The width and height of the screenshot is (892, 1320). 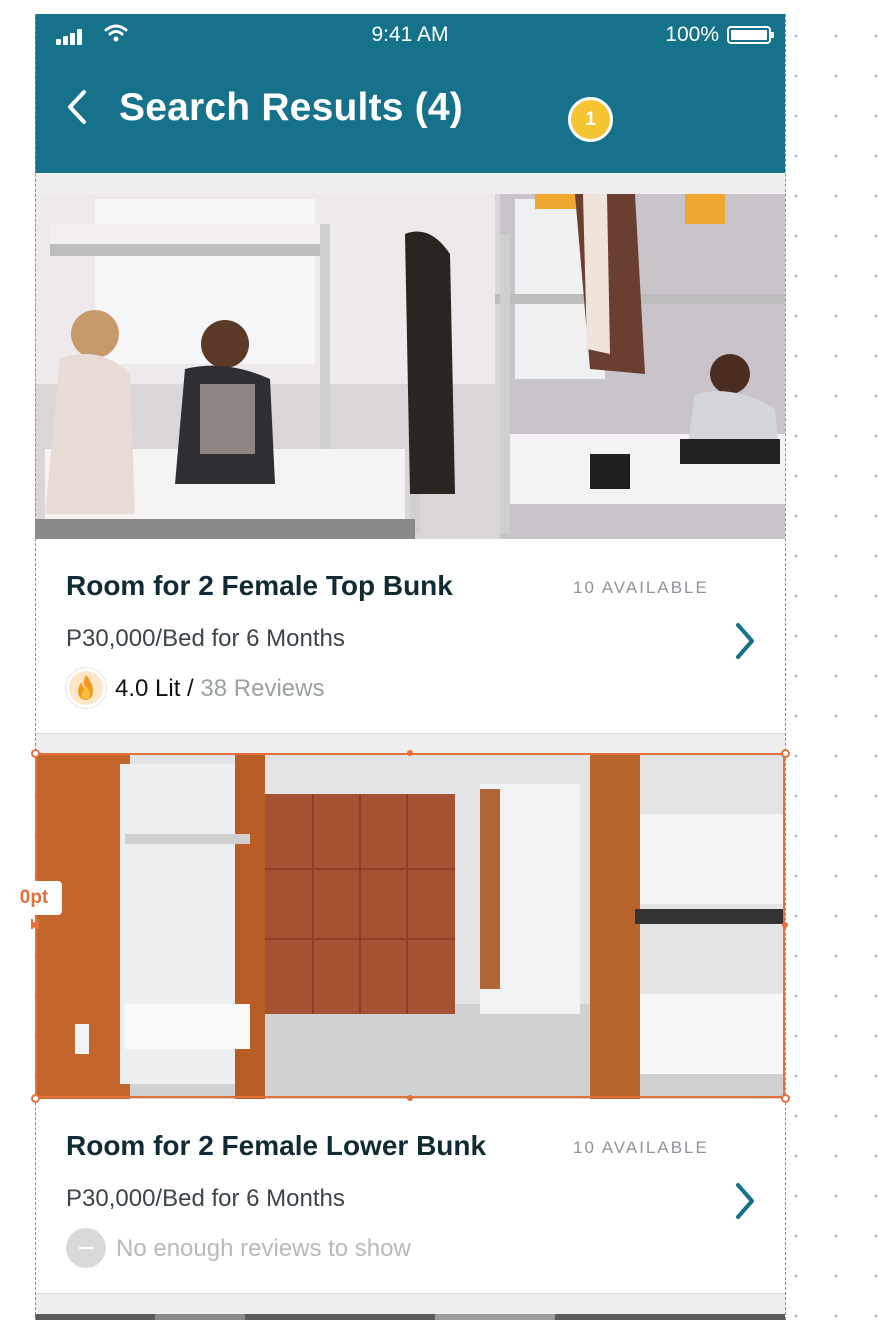 I want to click on rating-text: 4.0 Lit / 38 Reviews, so click(x=219, y=689).